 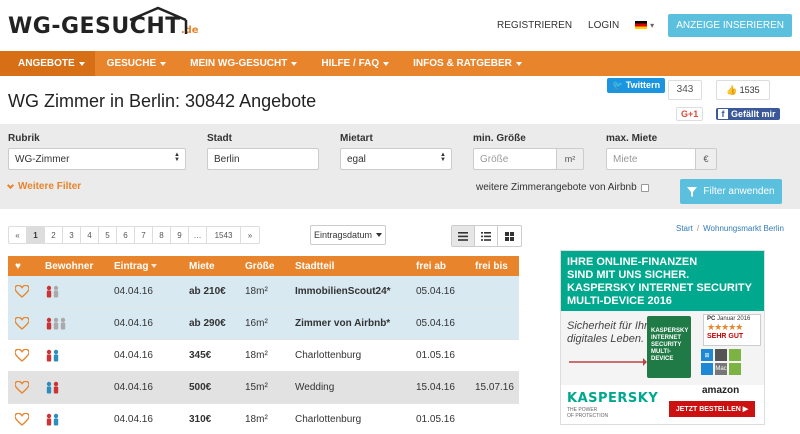 What do you see at coordinates (730, 25) in the screenshot?
I see `post-ad-button: ANZEIGE INSERIEREN` at bounding box center [730, 25].